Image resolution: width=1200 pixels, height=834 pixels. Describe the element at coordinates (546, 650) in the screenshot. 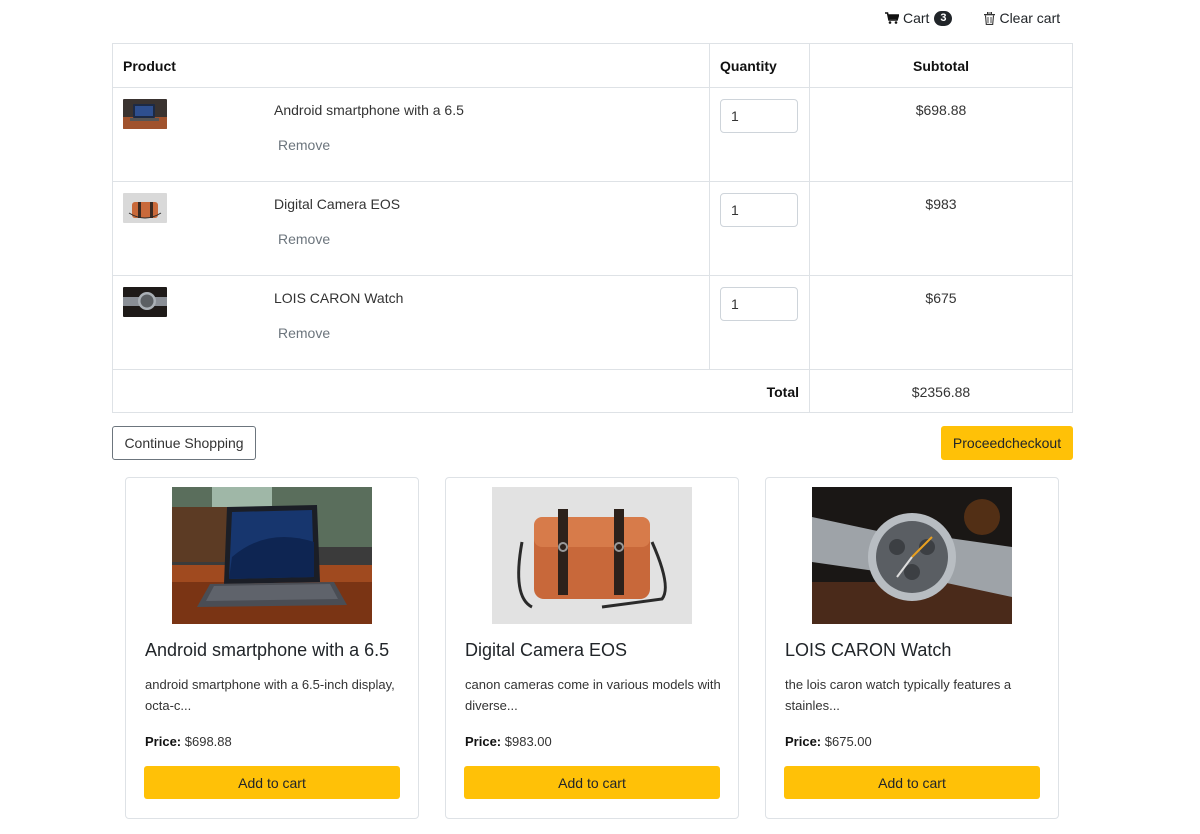

I see `product-title: Digital Camera EOS` at that location.